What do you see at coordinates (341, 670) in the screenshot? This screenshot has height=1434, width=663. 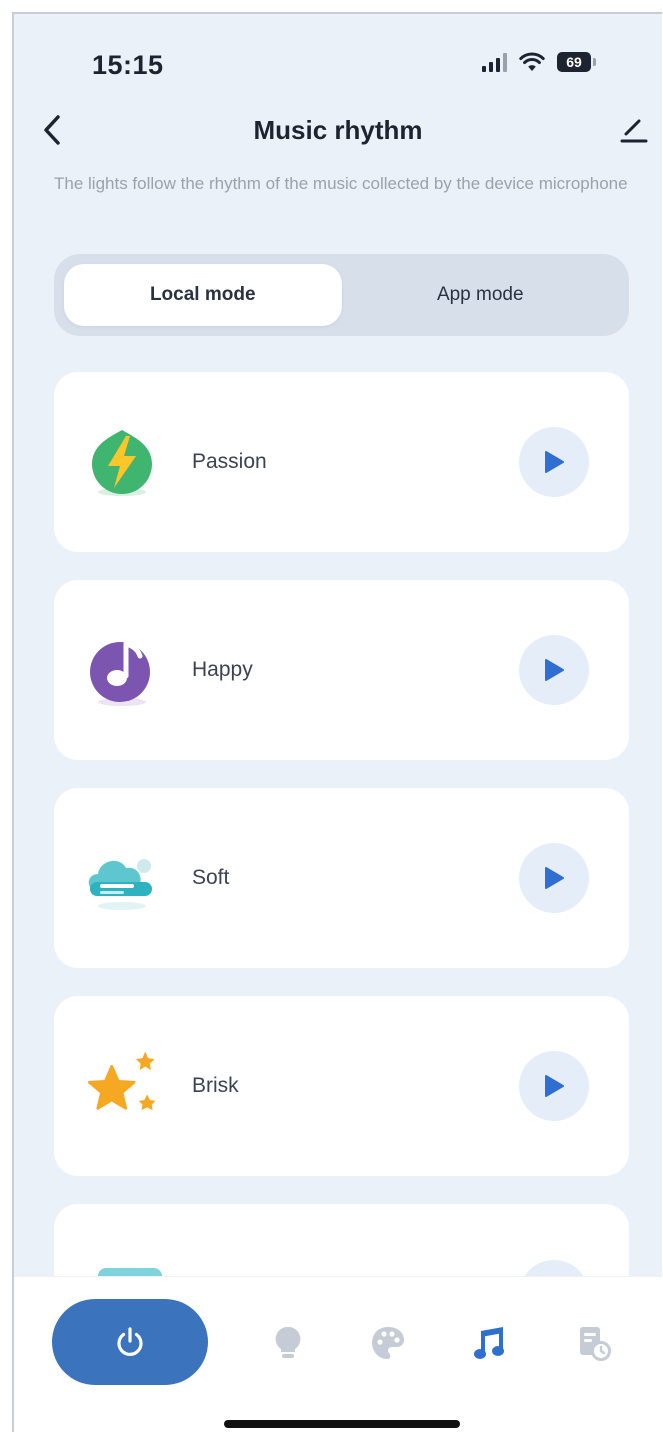 I see `rhythm-item-happy: Happy` at bounding box center [341, 670].